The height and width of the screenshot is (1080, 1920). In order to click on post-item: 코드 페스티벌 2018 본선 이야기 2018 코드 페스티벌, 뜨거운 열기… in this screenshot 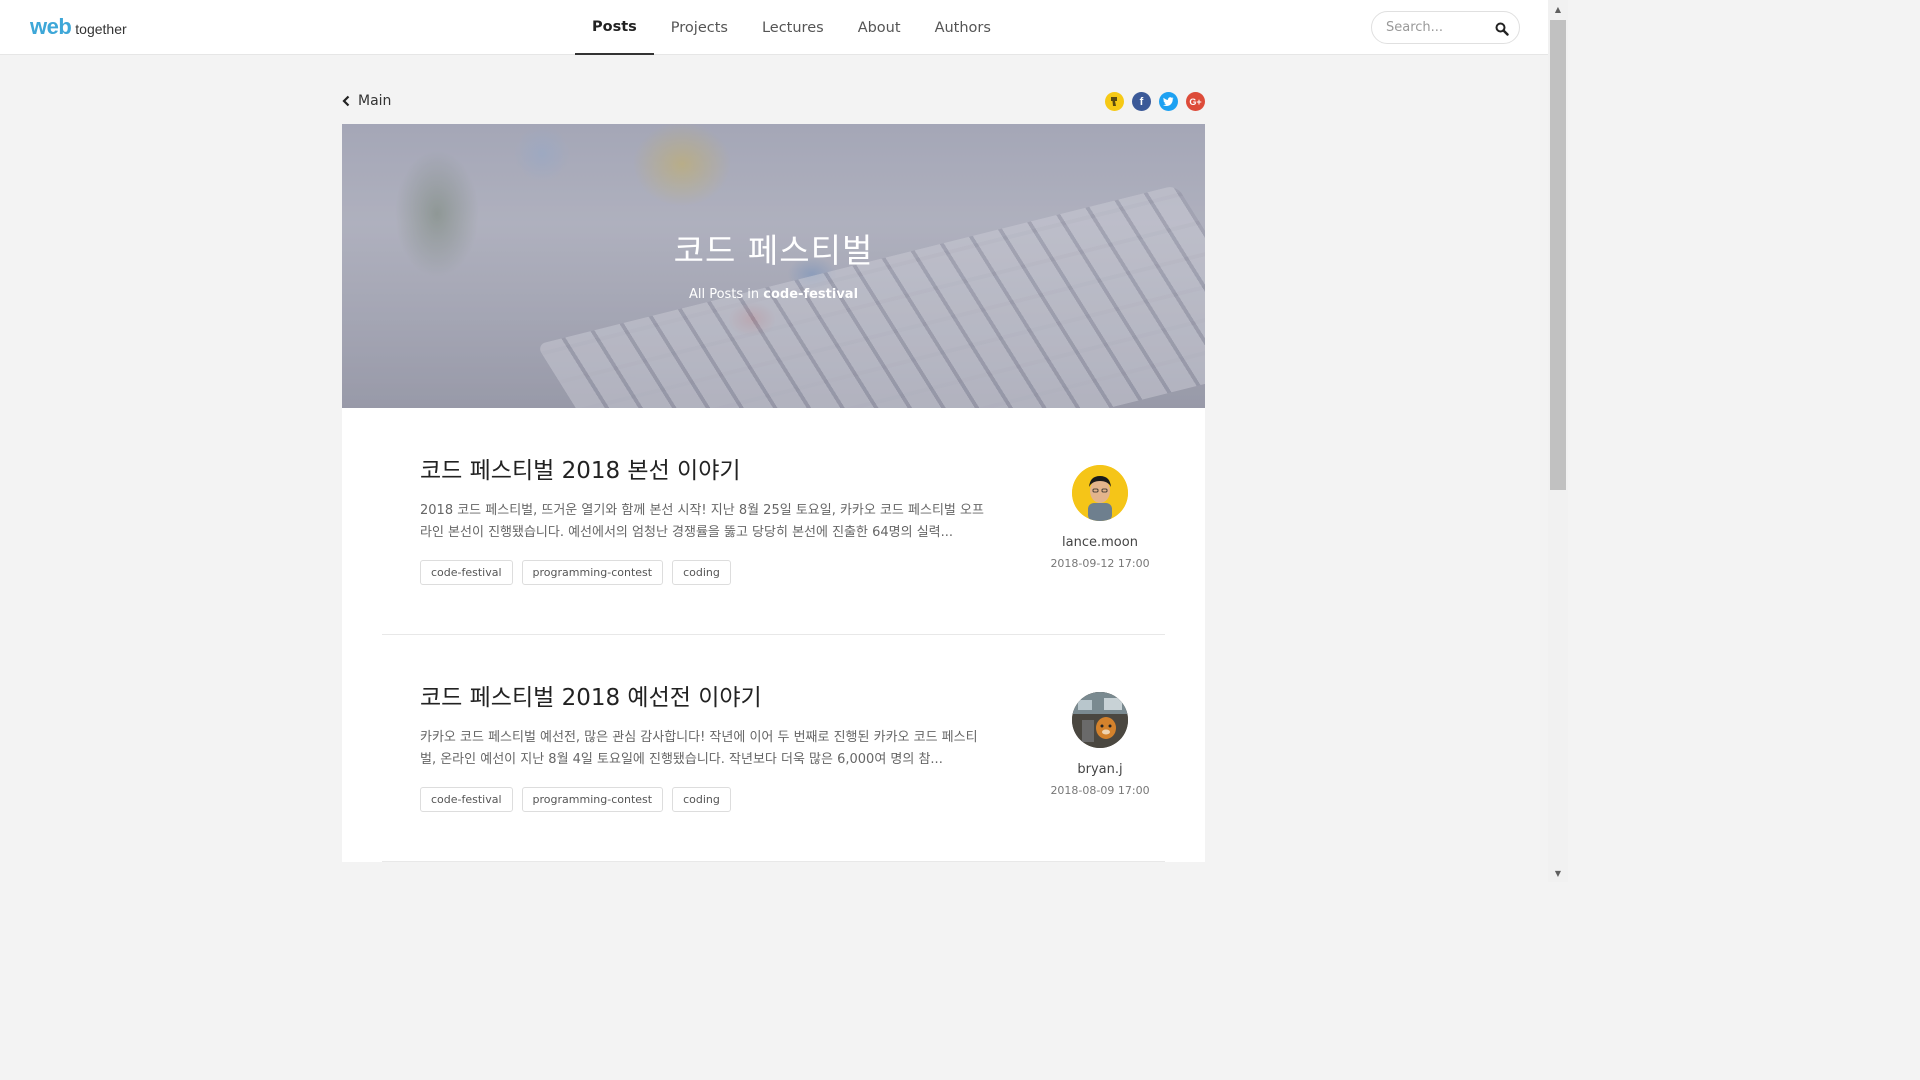, I will do `click(773, 521)`.